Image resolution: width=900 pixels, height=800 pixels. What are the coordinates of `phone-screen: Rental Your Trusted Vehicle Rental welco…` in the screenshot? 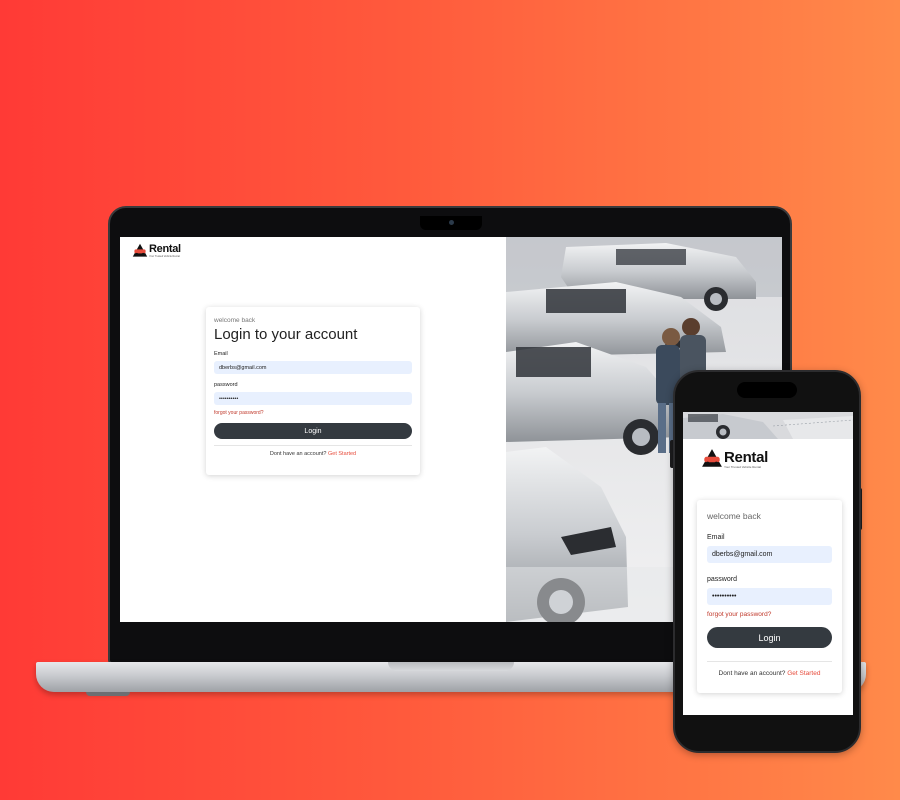 It's located at (768, 563).